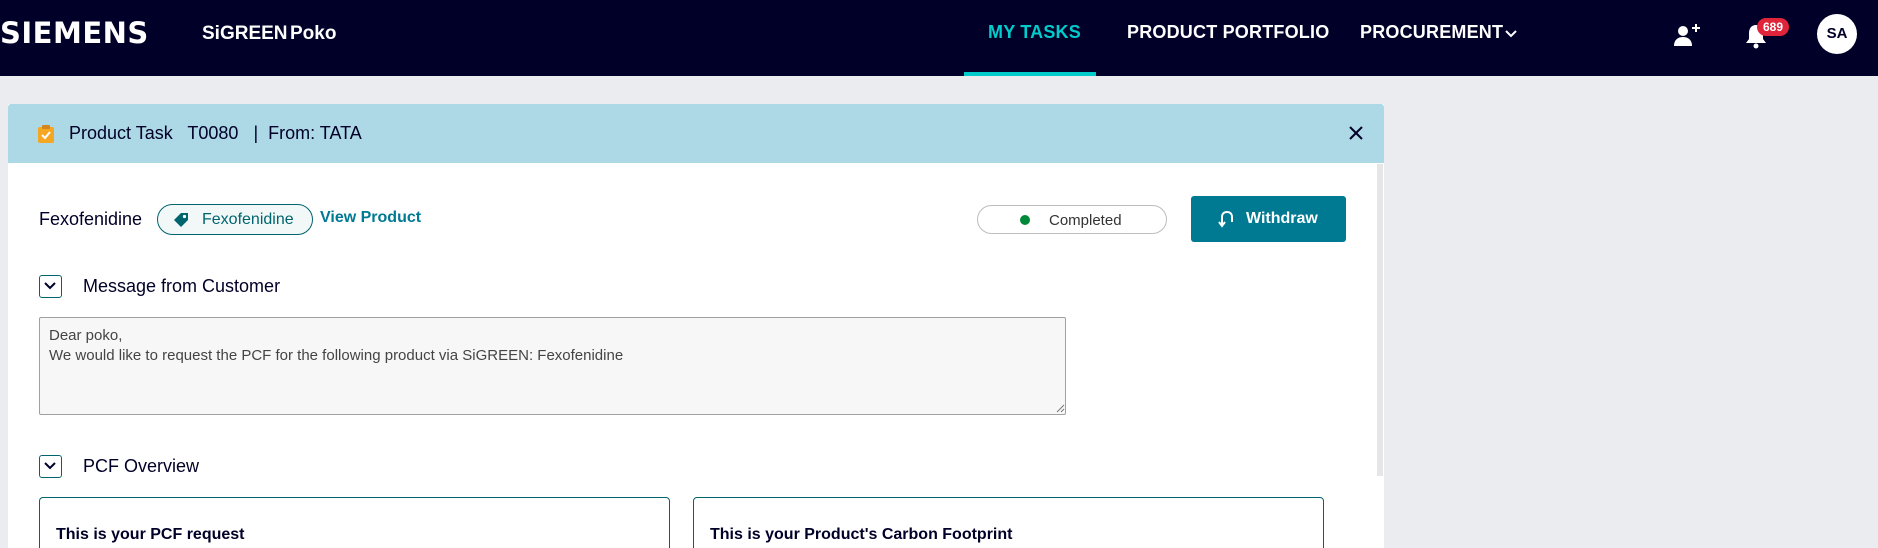 This screenshot has height=548, width=1878. I want to click on view-product-link: View Product, so click(370, 218).